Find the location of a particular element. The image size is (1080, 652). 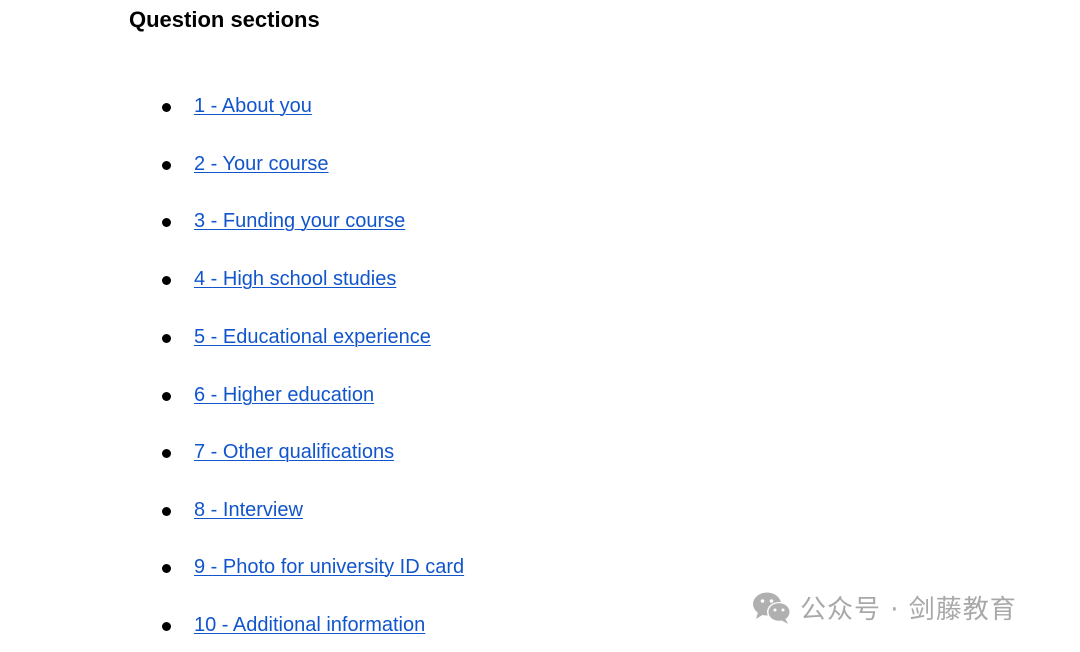

list-item: 2 - Your course is located at coordinates (245, 164).